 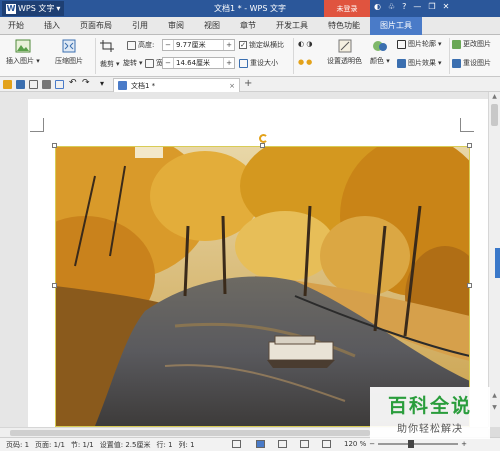 I want to click on change-picture-button: 更改图片, so click(x=471, y=44).